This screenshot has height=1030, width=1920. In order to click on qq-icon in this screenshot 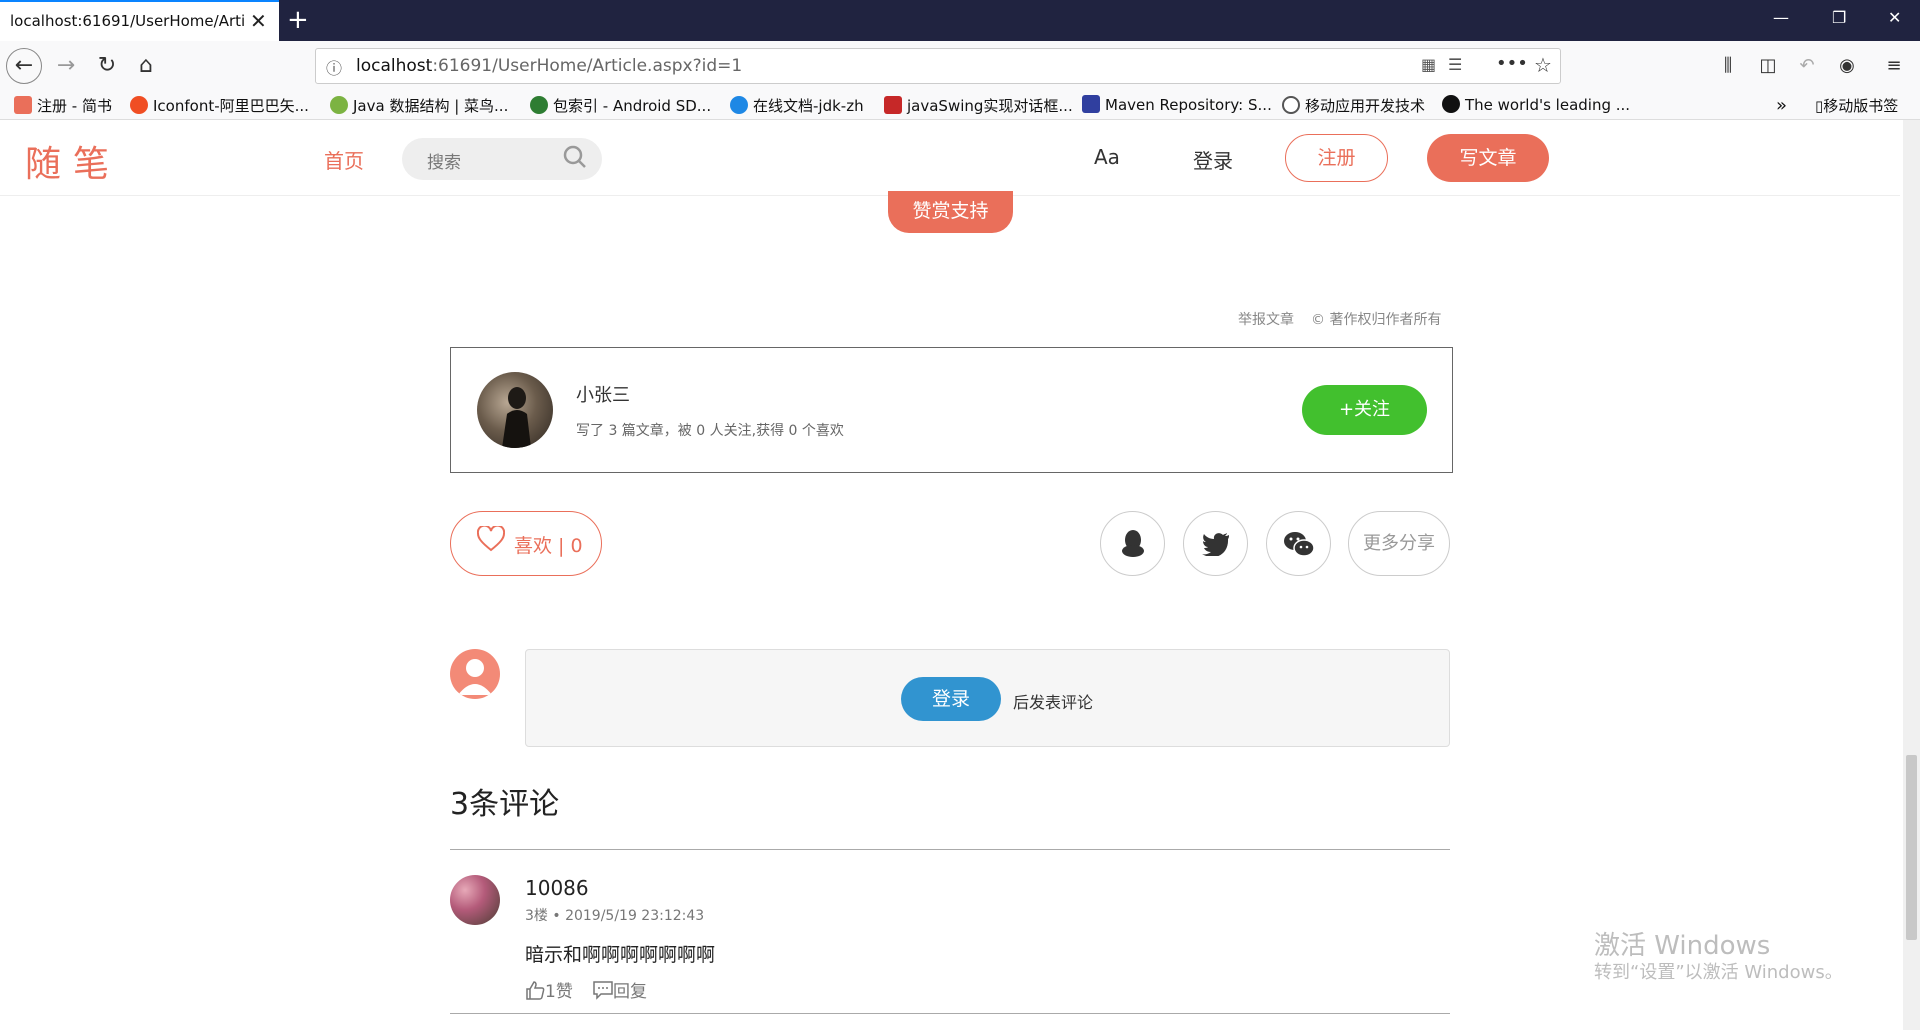, I will do `click(1132, 543)`.